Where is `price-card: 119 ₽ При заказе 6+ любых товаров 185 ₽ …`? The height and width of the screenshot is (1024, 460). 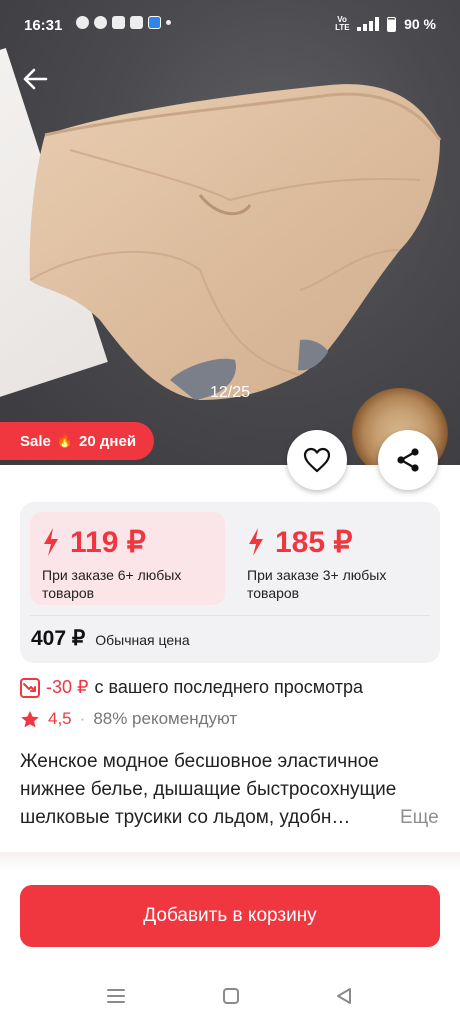
price-card: 119 ₽ При заказе 6+ любых товаров 185 ₽ … is located at coordinates (230, 582).